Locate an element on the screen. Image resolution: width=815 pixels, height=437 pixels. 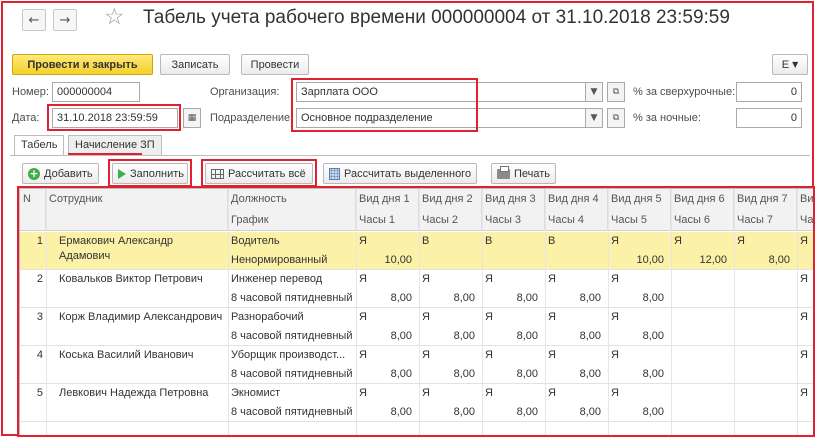
add-row-button: + Добавить is located at coordinates (60, 173).